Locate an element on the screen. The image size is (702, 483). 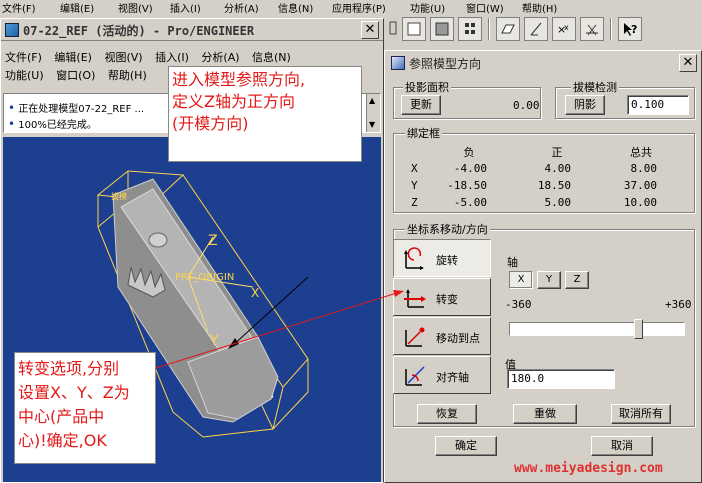
dialog-title-bar: 参照模型方向 ✕ is located at coordinates (543, 63).